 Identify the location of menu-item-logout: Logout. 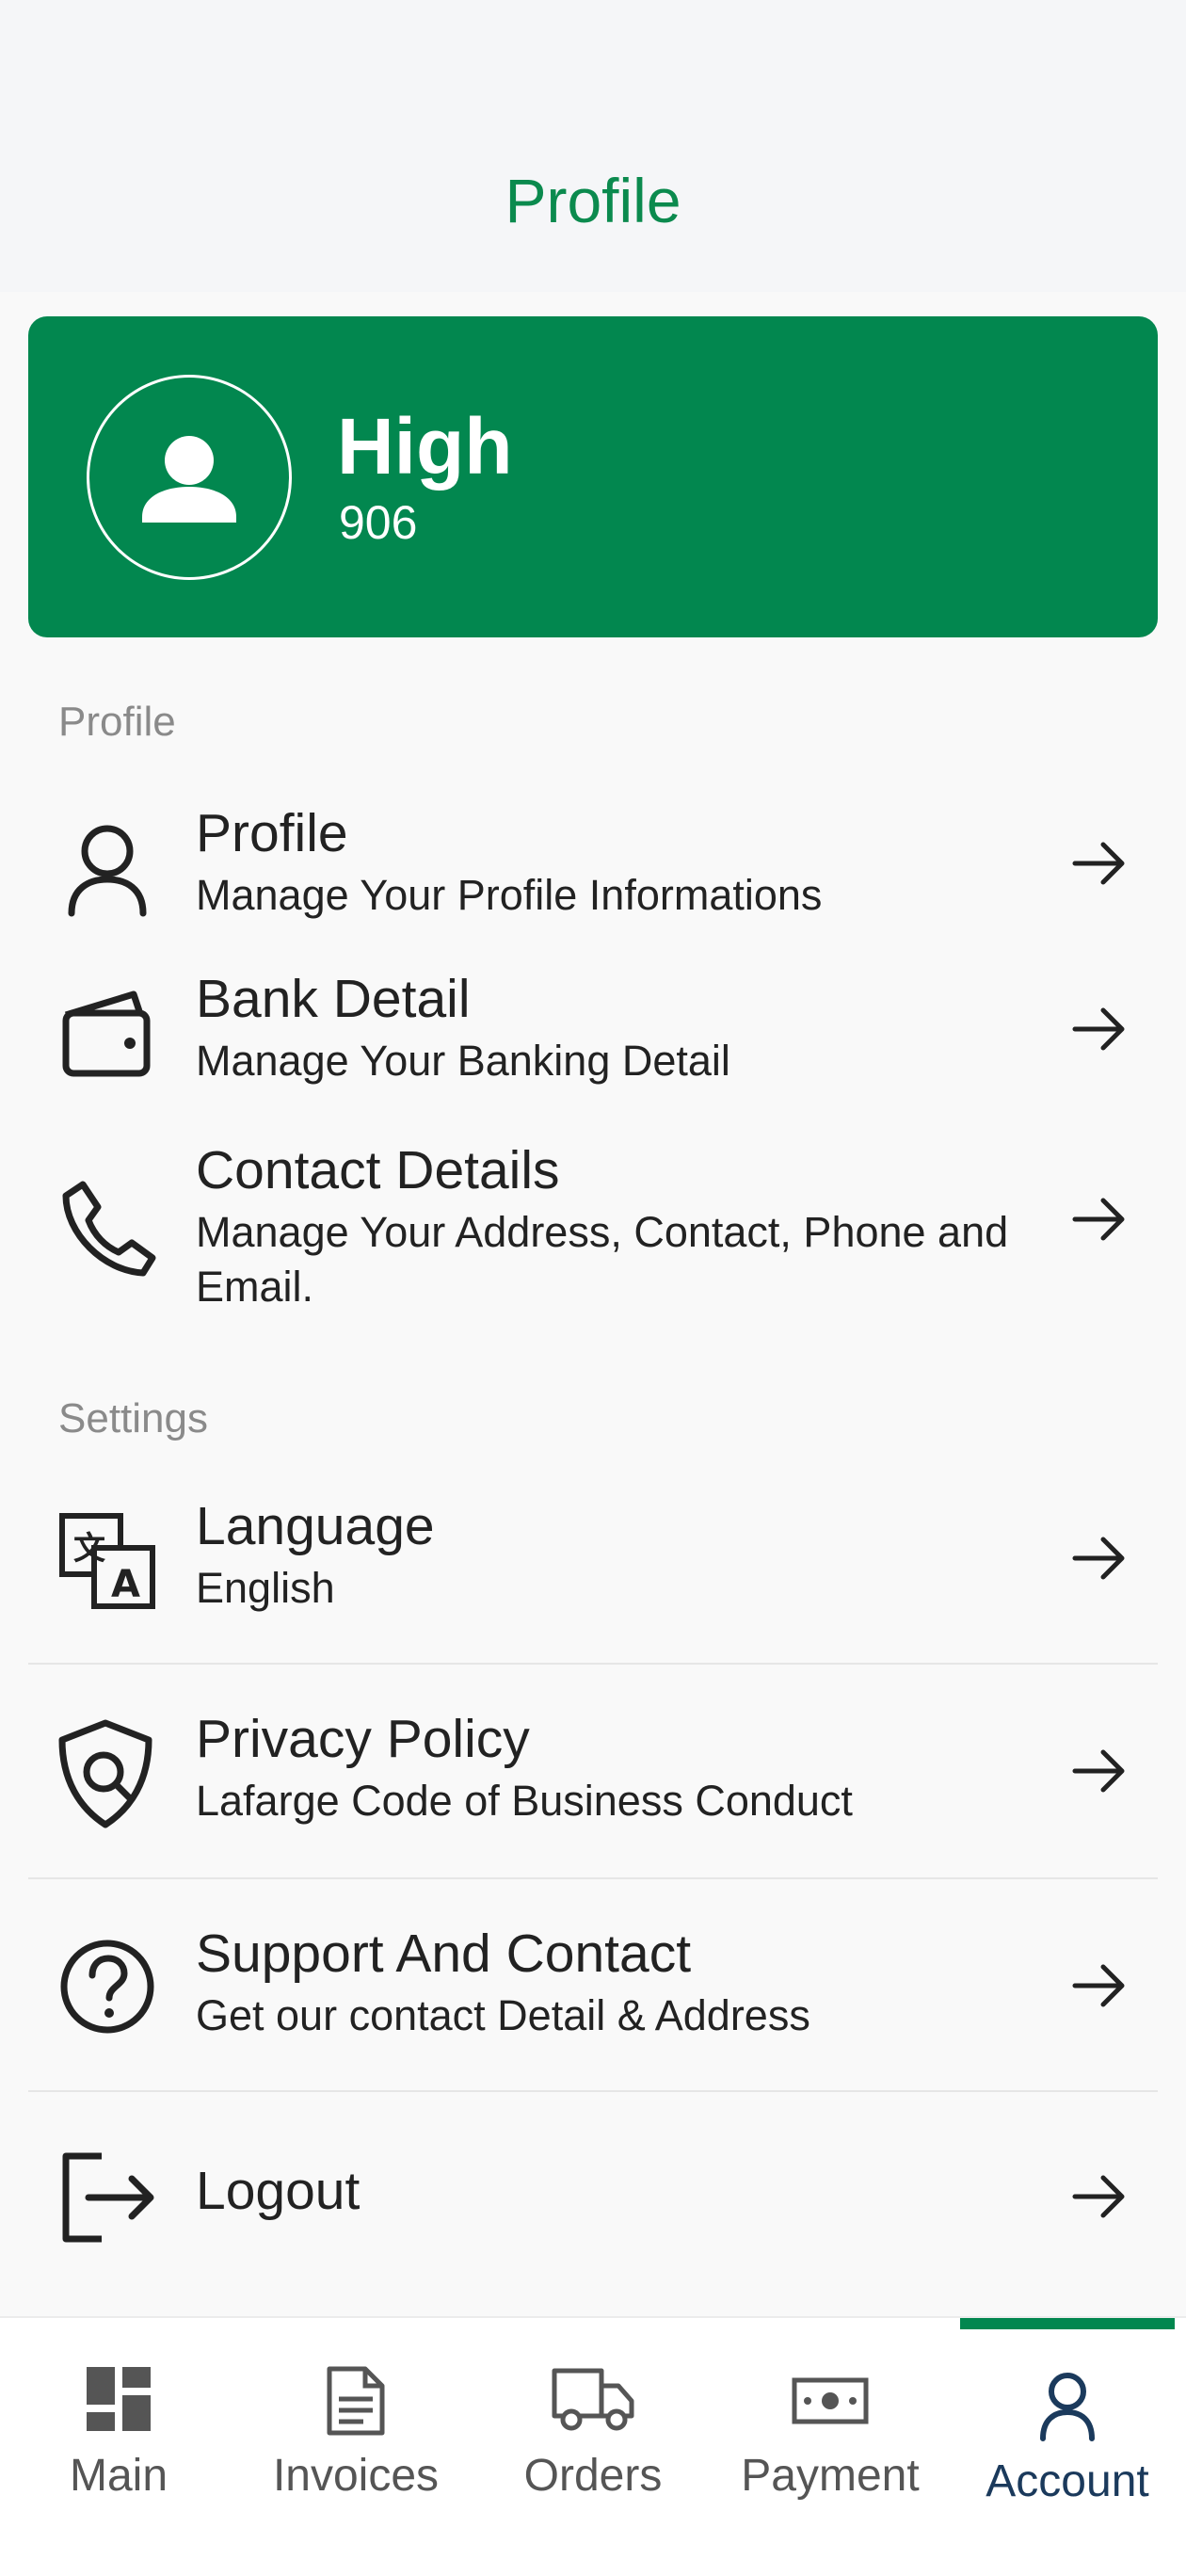
(593, 2198).